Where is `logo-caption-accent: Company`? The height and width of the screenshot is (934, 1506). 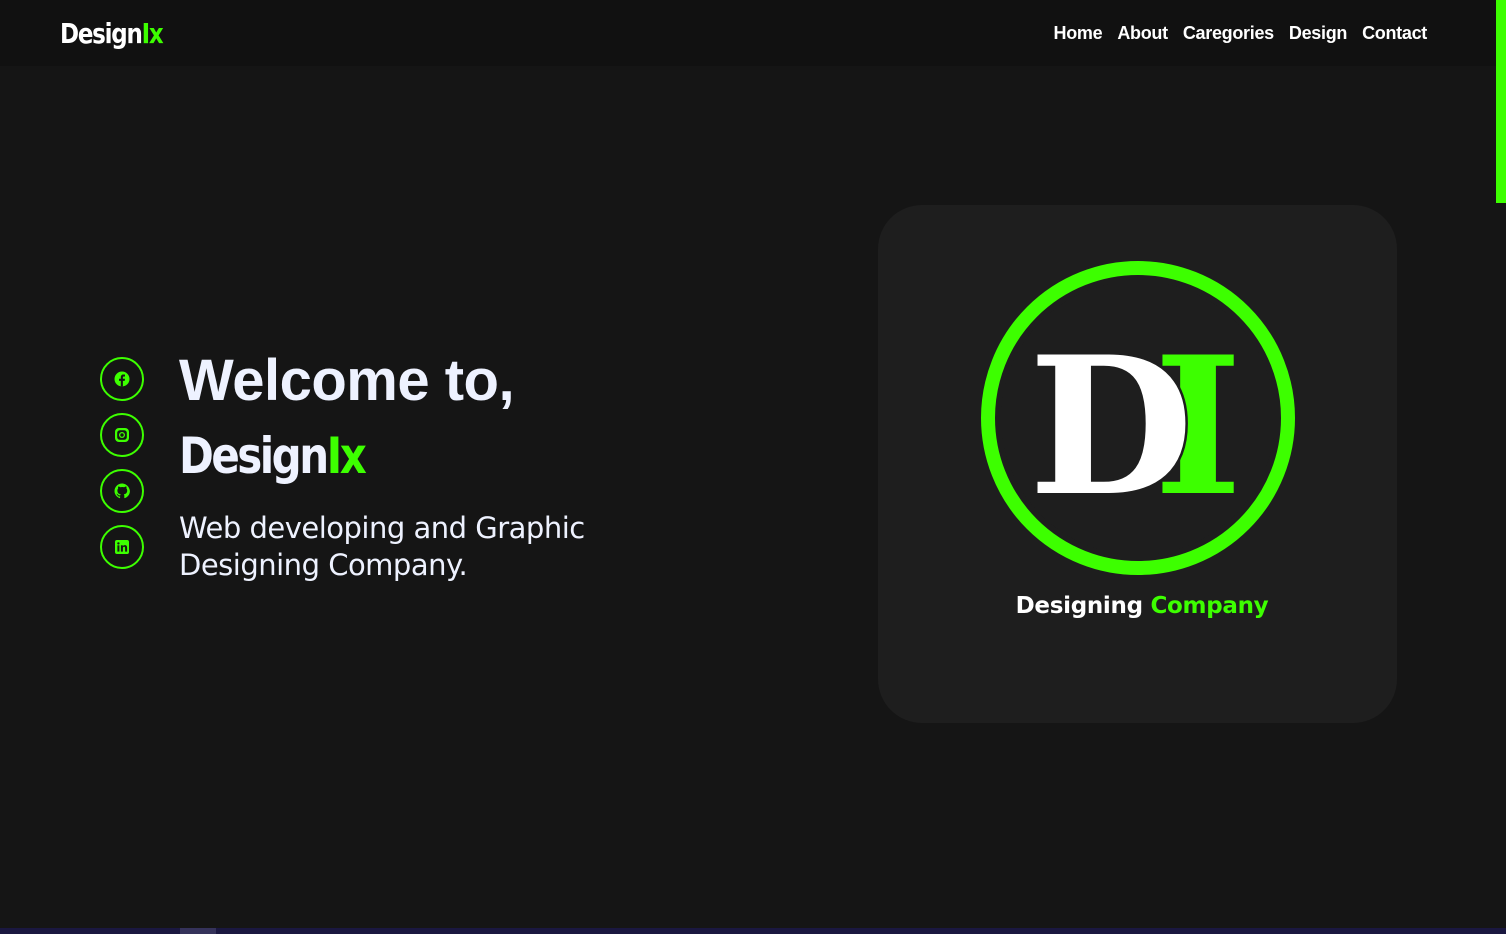
logo-caption-accent: Company is located at coordinates (1209, 606).